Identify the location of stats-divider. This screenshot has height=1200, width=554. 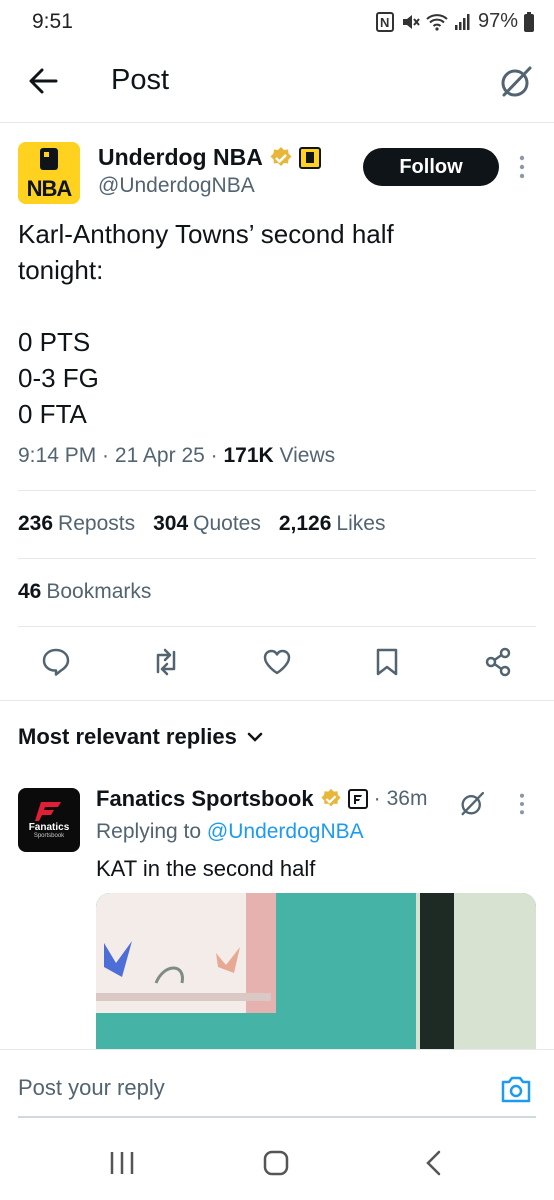
(277, 558).